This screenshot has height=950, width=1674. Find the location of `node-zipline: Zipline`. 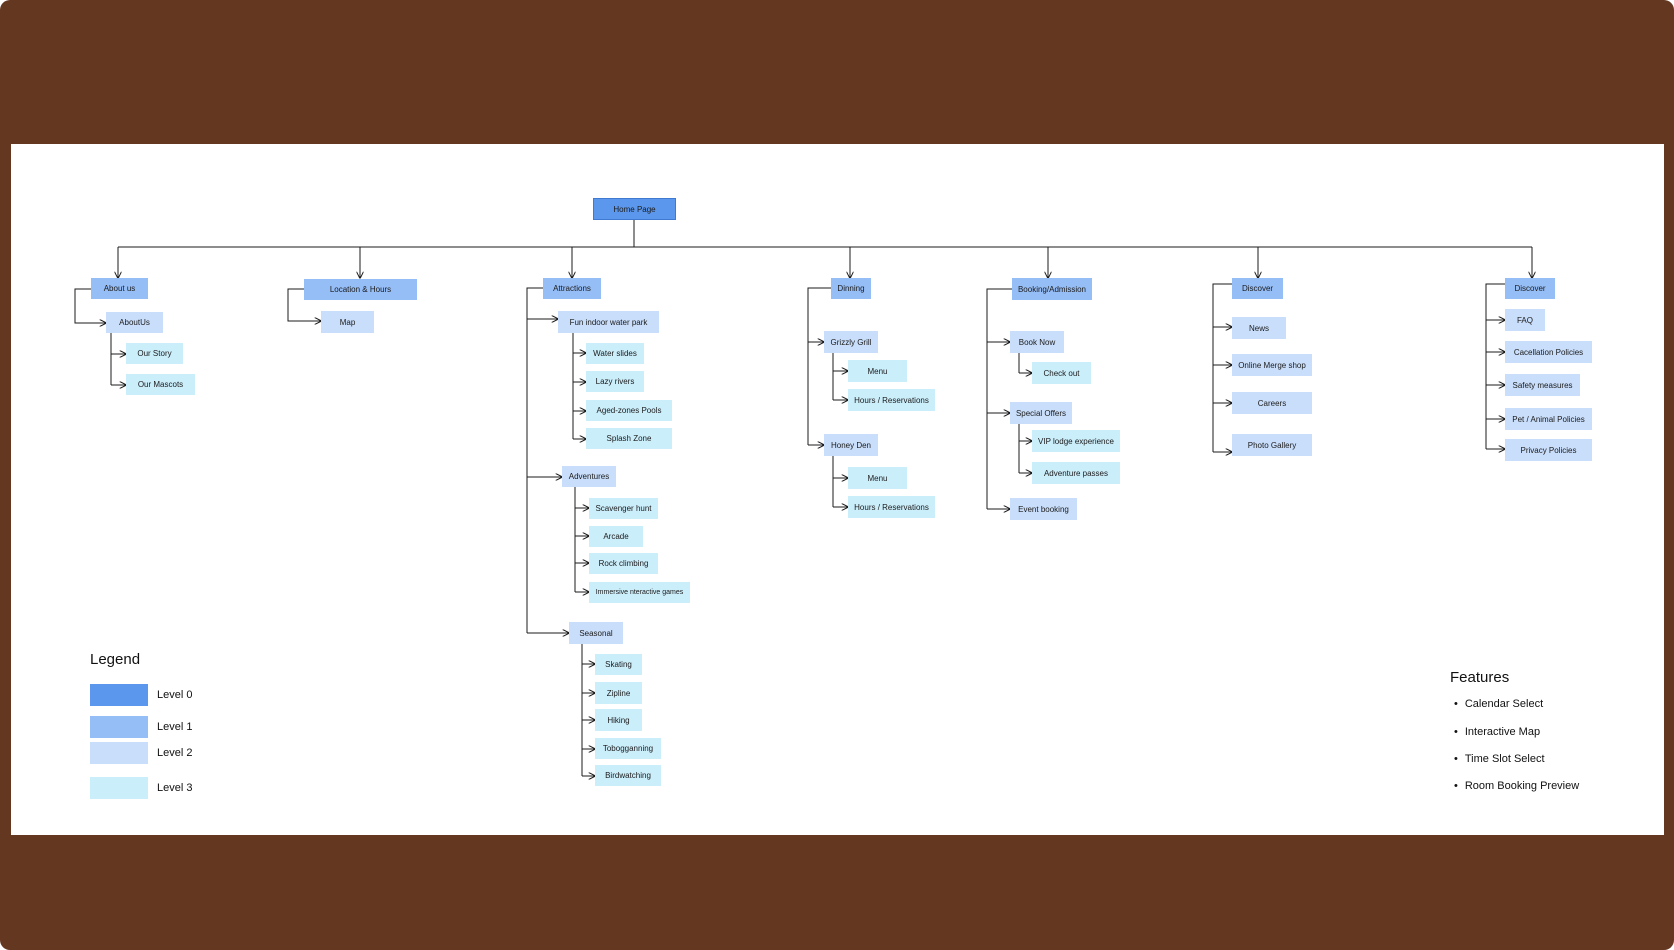

node-zipline: Zipline is located at coordinates (618, 693).